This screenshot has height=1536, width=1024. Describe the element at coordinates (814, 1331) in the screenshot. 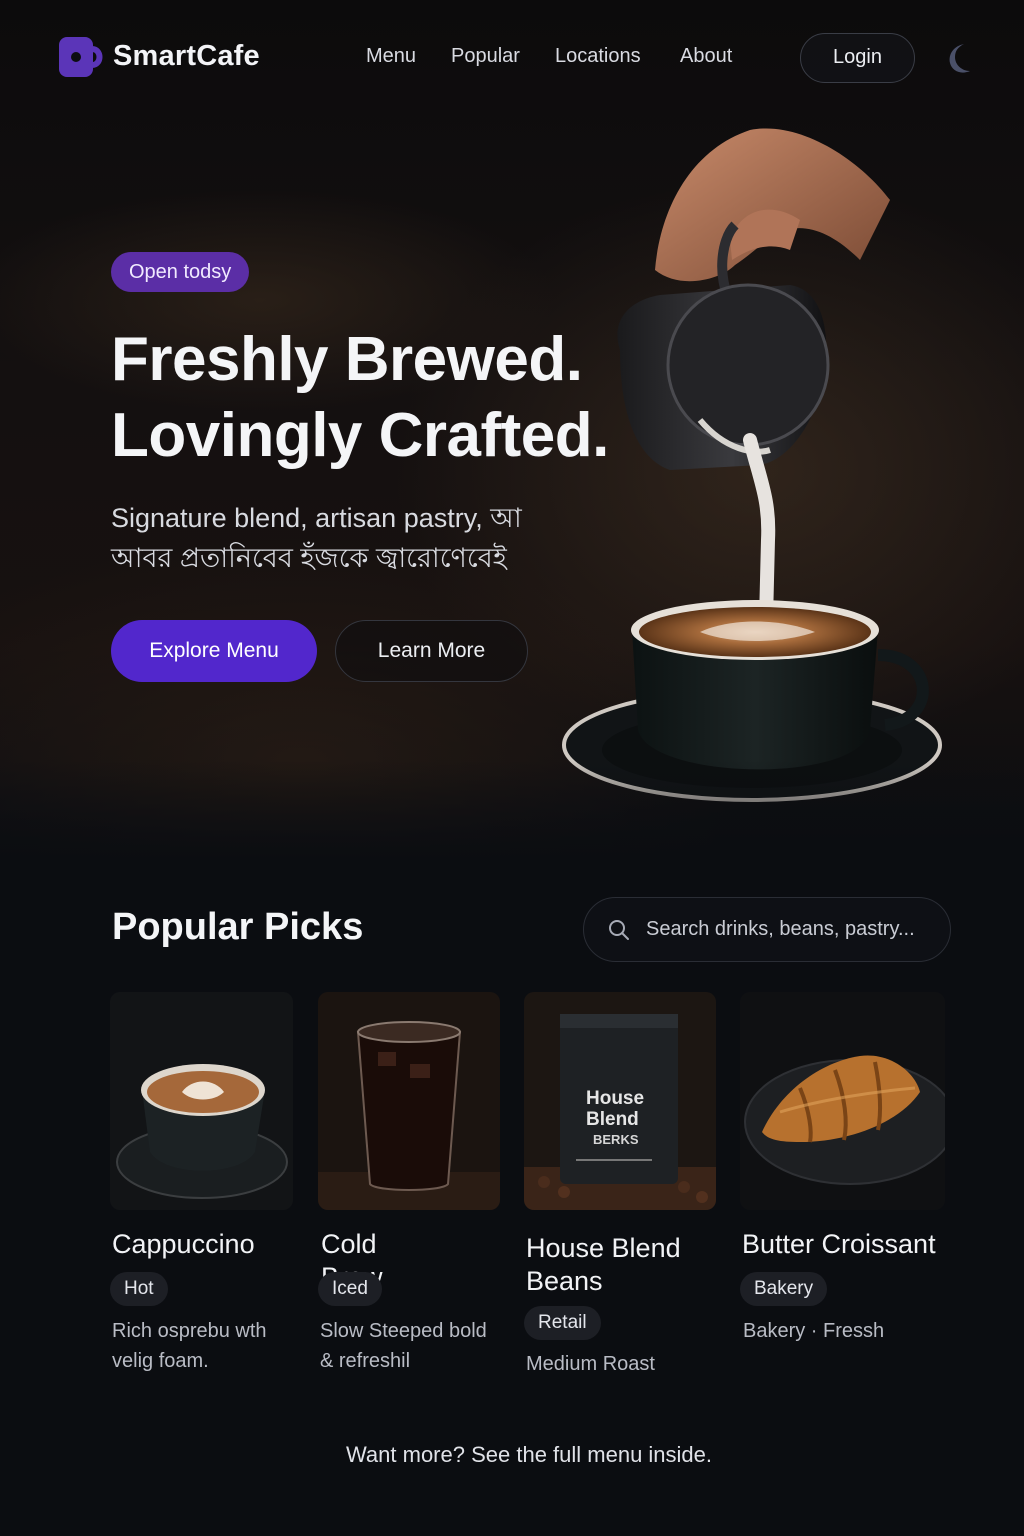

I see `product-description: Bakery · Fressh` at that location.